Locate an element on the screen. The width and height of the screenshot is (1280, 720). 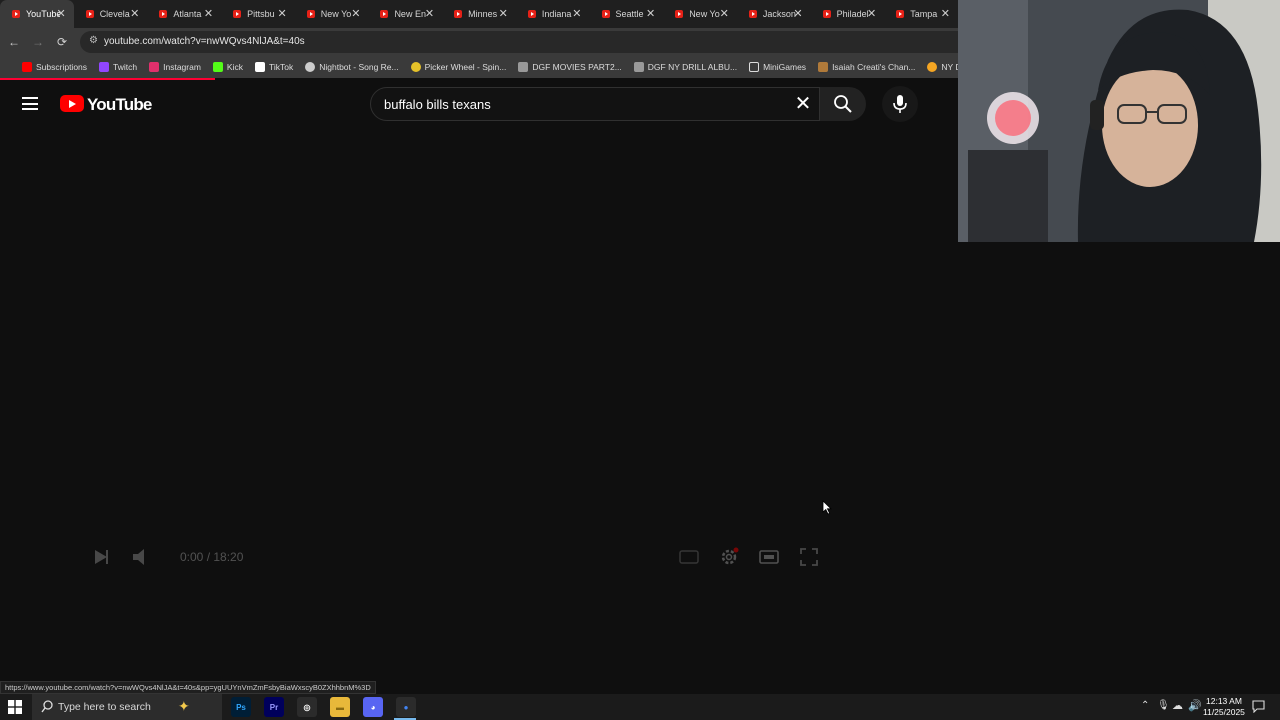
address-bar: ⚙ youtube.com/watch?v=nwWQvs4NlJA&t=40s is located at coordinates (519, 42).